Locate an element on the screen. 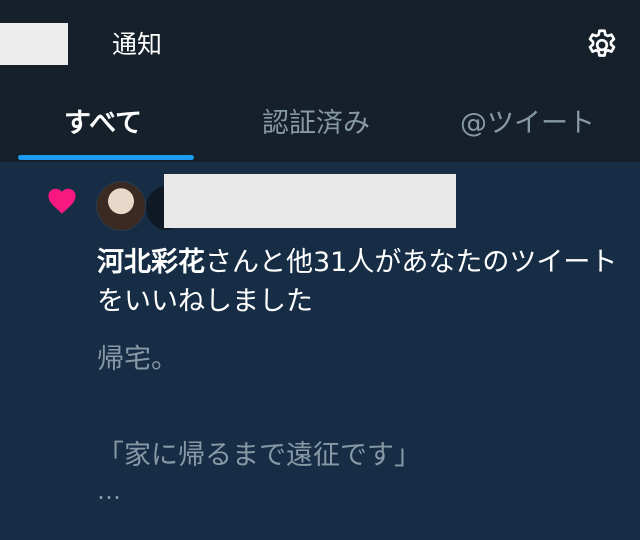 The height and width of the screenshot is (540, 640). heart-icon is located at coordinates (62, 200).